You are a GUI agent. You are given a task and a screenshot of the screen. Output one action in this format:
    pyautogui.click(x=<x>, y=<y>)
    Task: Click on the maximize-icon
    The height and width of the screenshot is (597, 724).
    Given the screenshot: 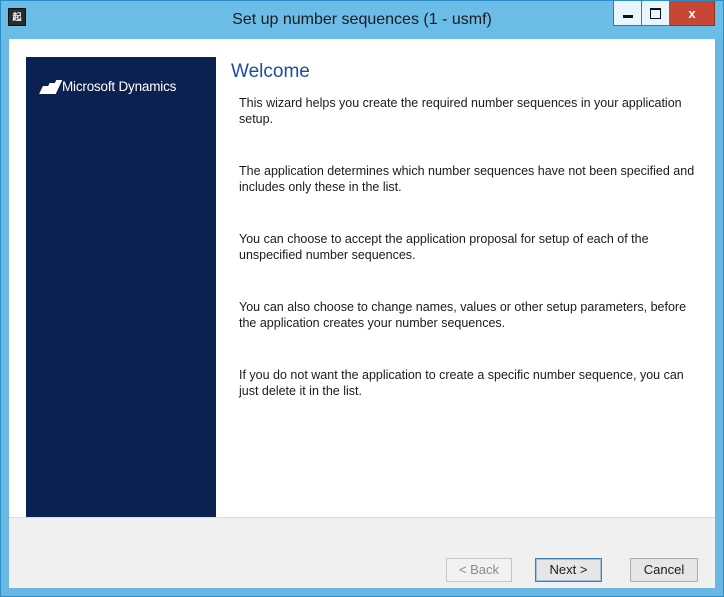 What is the action you would take?
    pyautogui.click(x=655, y=13)
    